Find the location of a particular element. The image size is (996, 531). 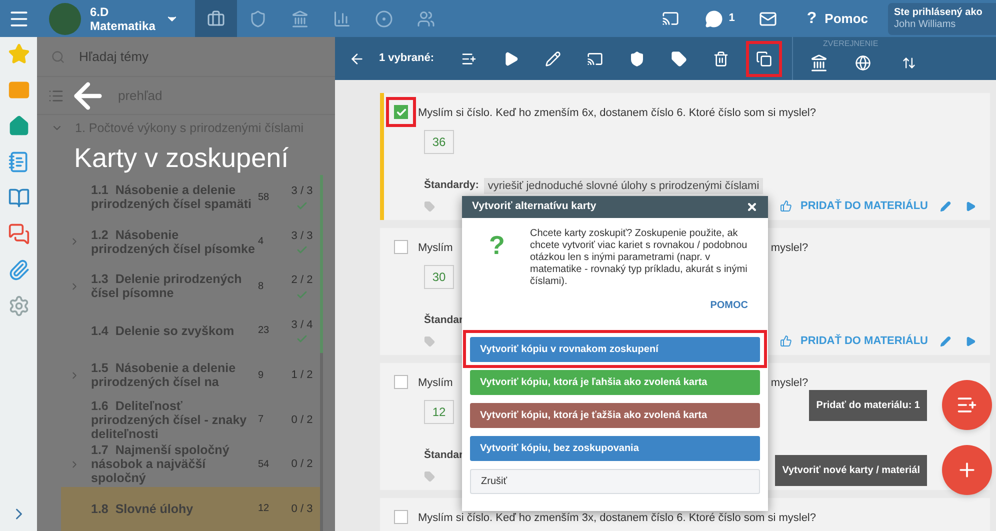

close-icon is located at coordinates (752, 207).